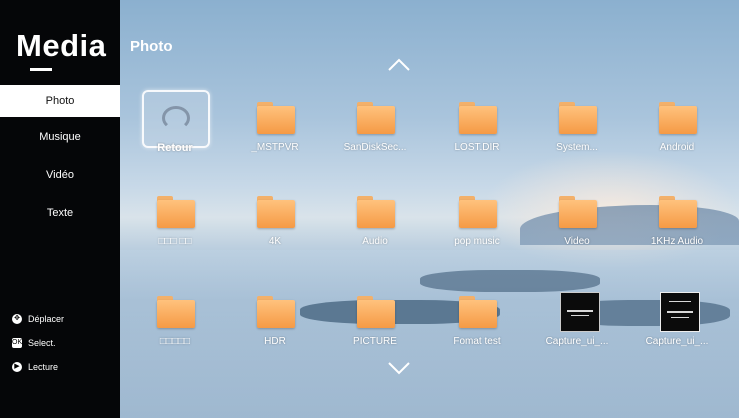 The width and height of the screenshot is (739, 418). I want to click on sidebar-item-texte: Texte, so click(60, 213).